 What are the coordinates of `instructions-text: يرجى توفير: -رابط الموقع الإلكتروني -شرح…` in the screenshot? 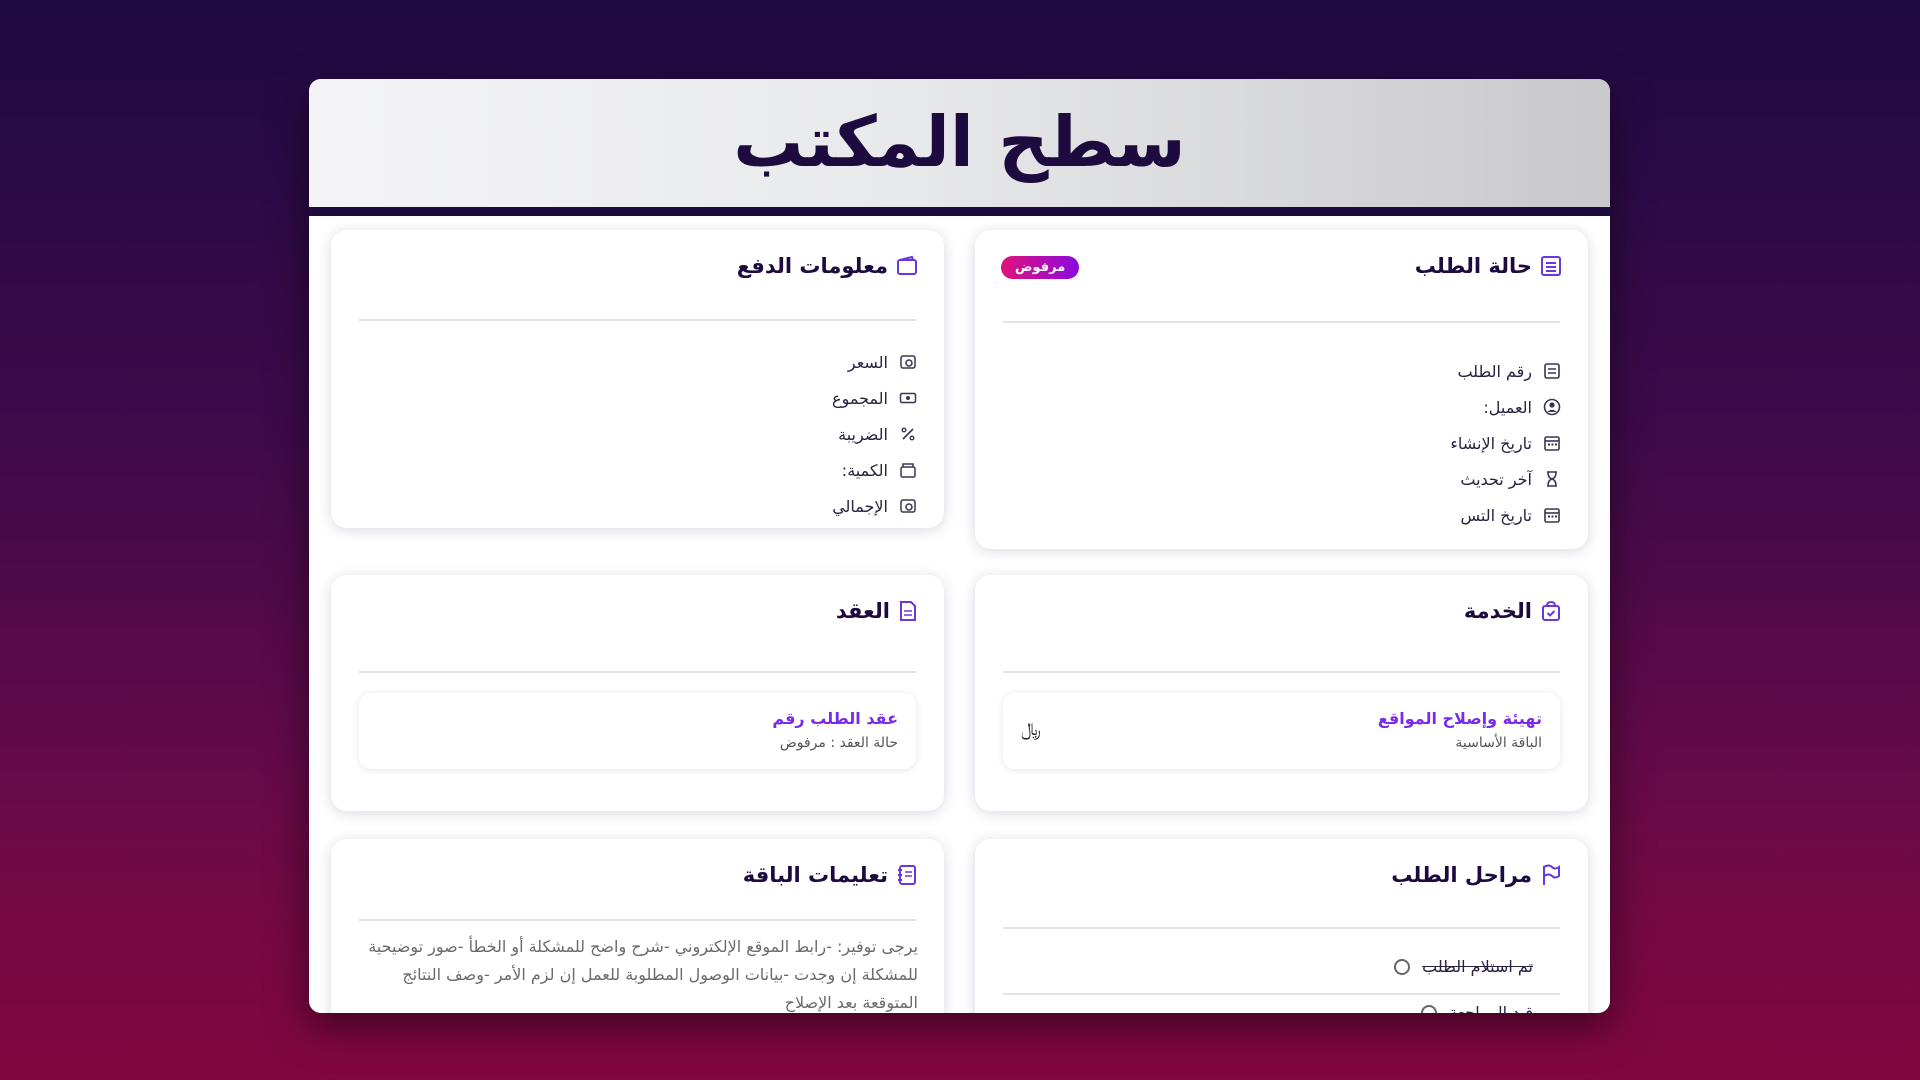 It's located at (643, 974).